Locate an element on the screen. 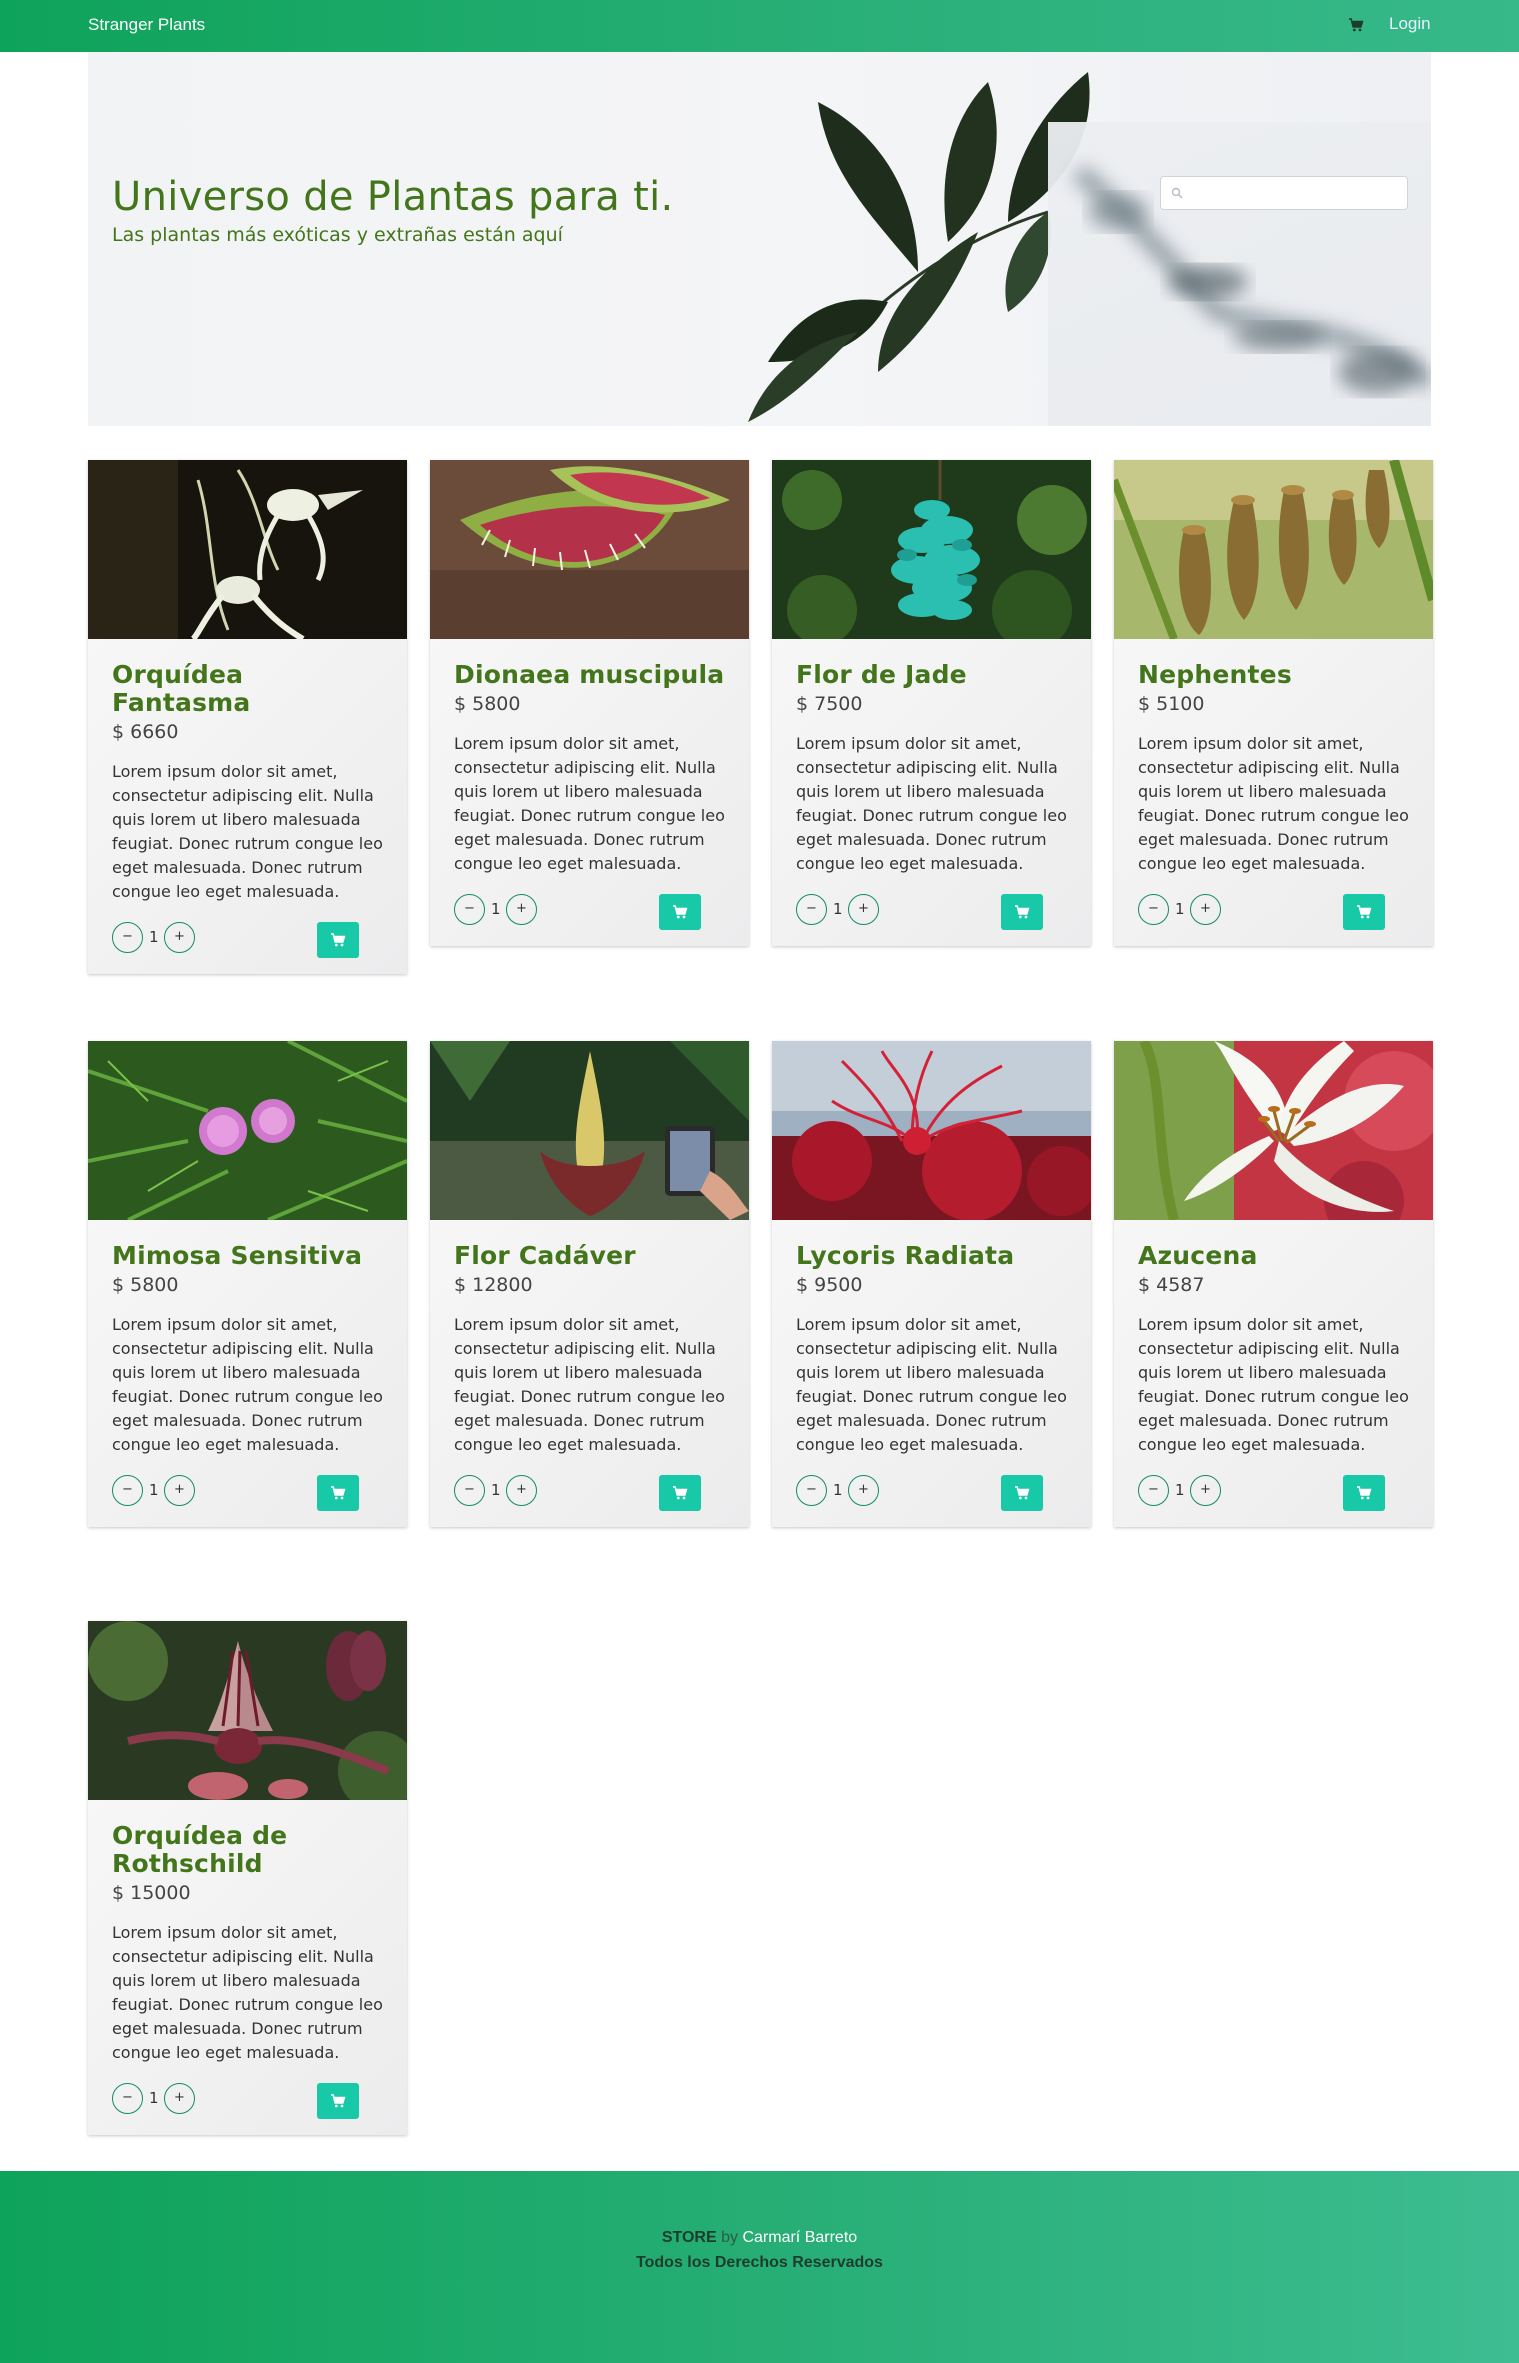  product-image-corpse-flower is located at coordinates (589, 1130).